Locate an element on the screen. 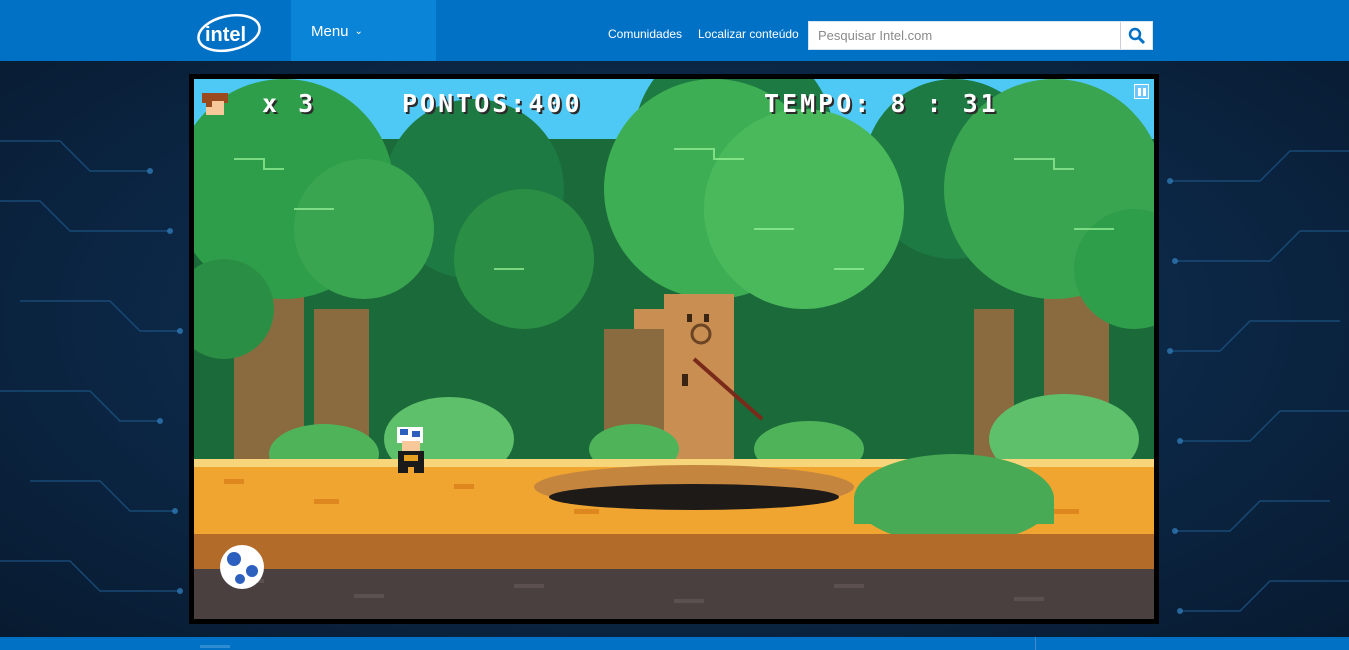  search-button is located at coordinates (1136, 35).